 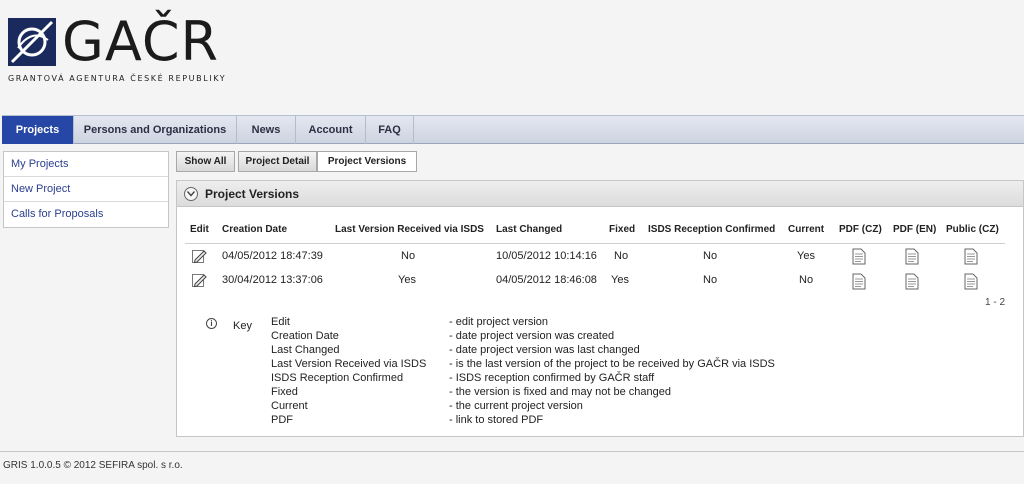 What do you see at coordinates (242, 326) in the screenshot?
I see `key-label: Key` at bounding box center [242, 326].